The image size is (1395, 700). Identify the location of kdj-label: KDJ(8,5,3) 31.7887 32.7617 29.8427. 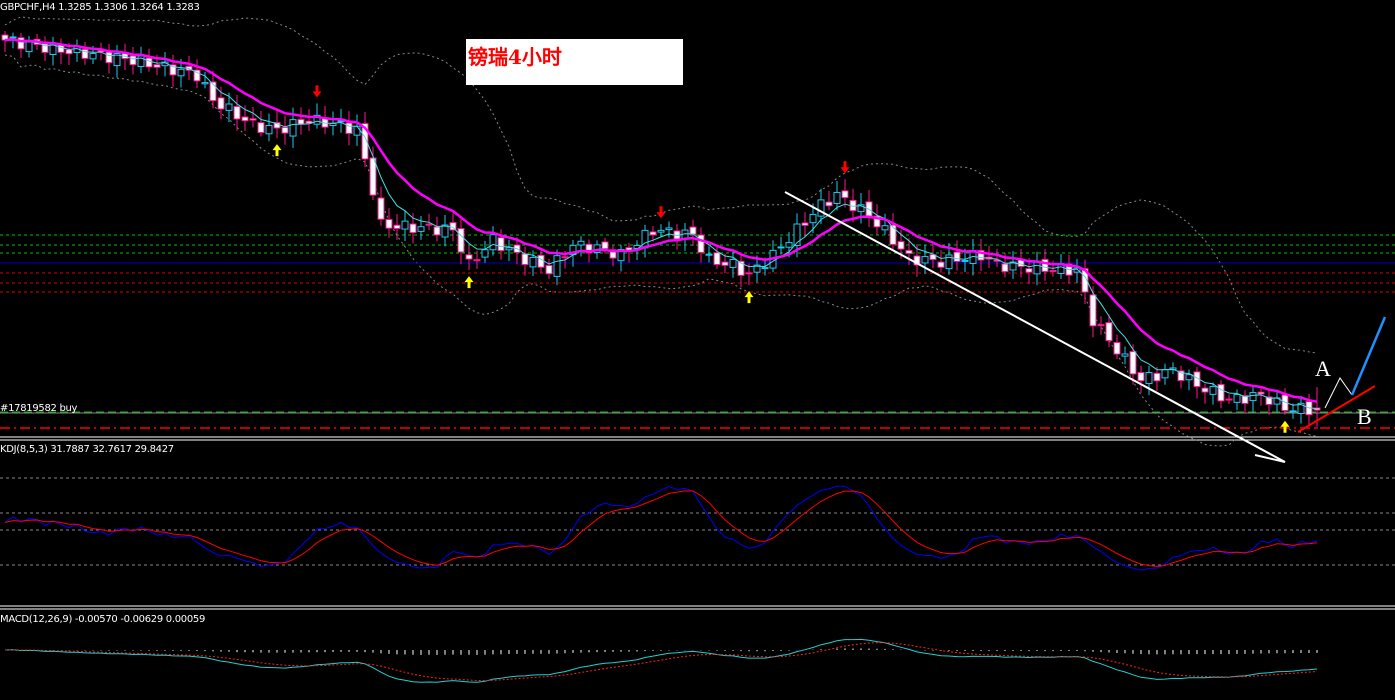
(87, 449).